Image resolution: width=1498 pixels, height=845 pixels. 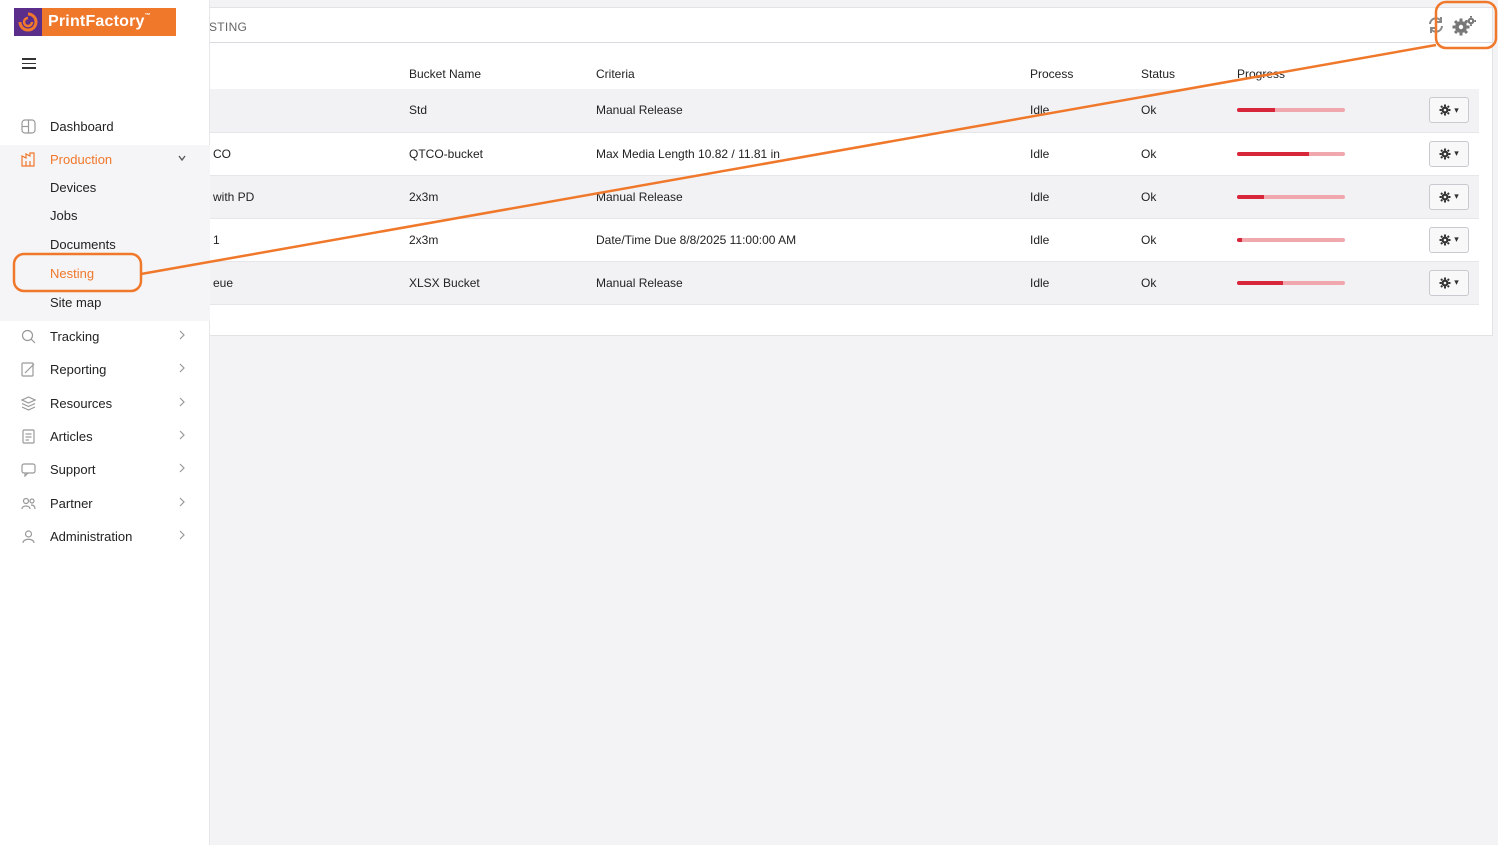 I want to click on sidebar-item-dashboard: Dashboard, so click(x=105, y=126).